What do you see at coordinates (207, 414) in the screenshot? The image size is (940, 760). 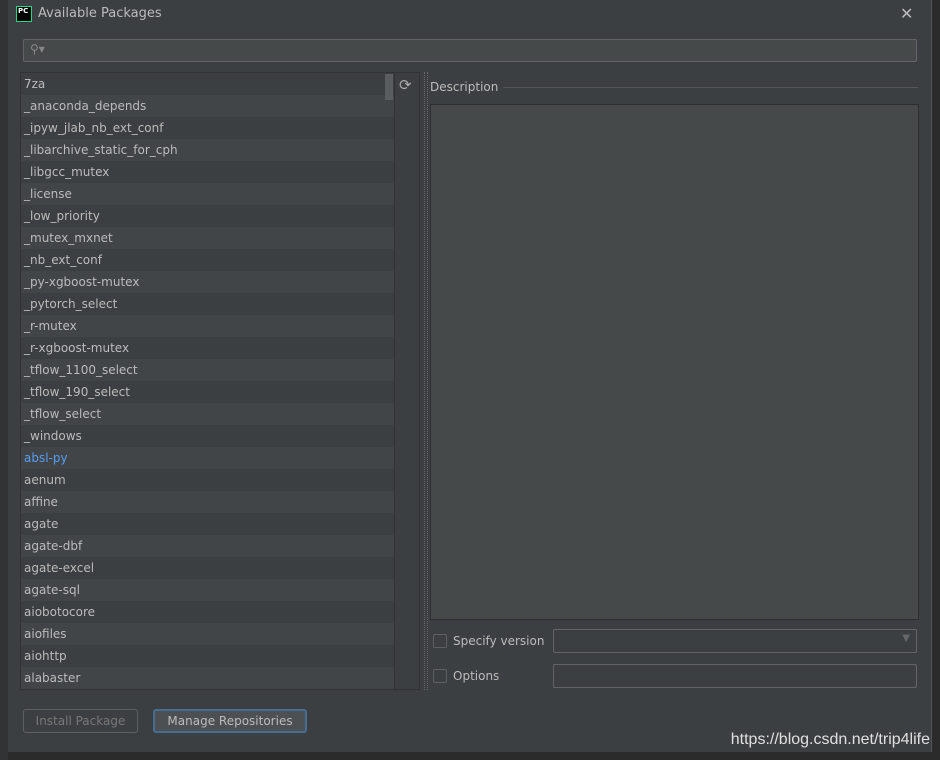 I see `package-row: _tflow_select` at bounding box center [207, 414].